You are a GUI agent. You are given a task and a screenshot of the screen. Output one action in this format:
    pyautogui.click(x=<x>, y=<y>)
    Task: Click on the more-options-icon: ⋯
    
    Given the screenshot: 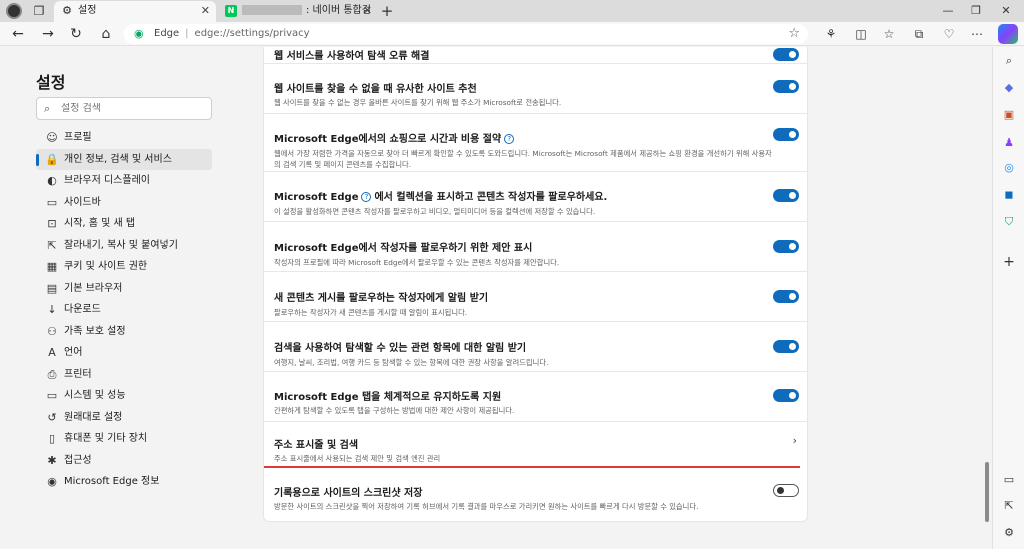 What is the action you would take?
    pyautogui.click(x=977, y=34)
    